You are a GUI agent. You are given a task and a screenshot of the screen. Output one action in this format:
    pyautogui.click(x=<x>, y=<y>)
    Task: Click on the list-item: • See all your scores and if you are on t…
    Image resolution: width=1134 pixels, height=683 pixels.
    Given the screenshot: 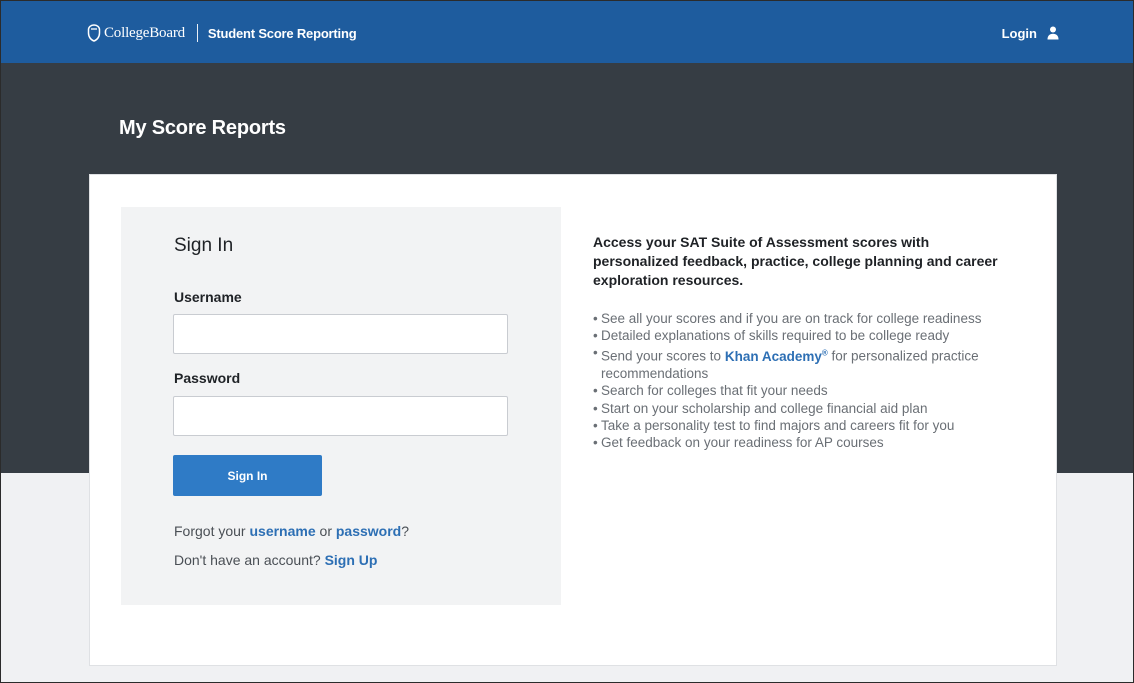 What is the action you would take?
    pyautogui.click(x=787, y=318)
    